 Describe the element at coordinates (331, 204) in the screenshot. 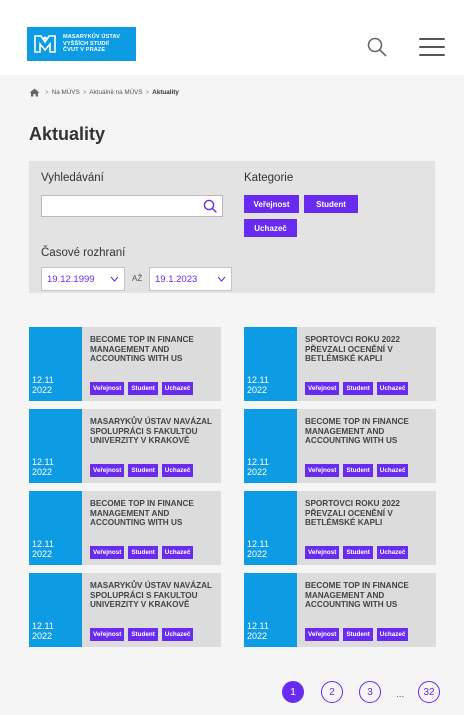

I see `category-tag-student: Student` at that location.